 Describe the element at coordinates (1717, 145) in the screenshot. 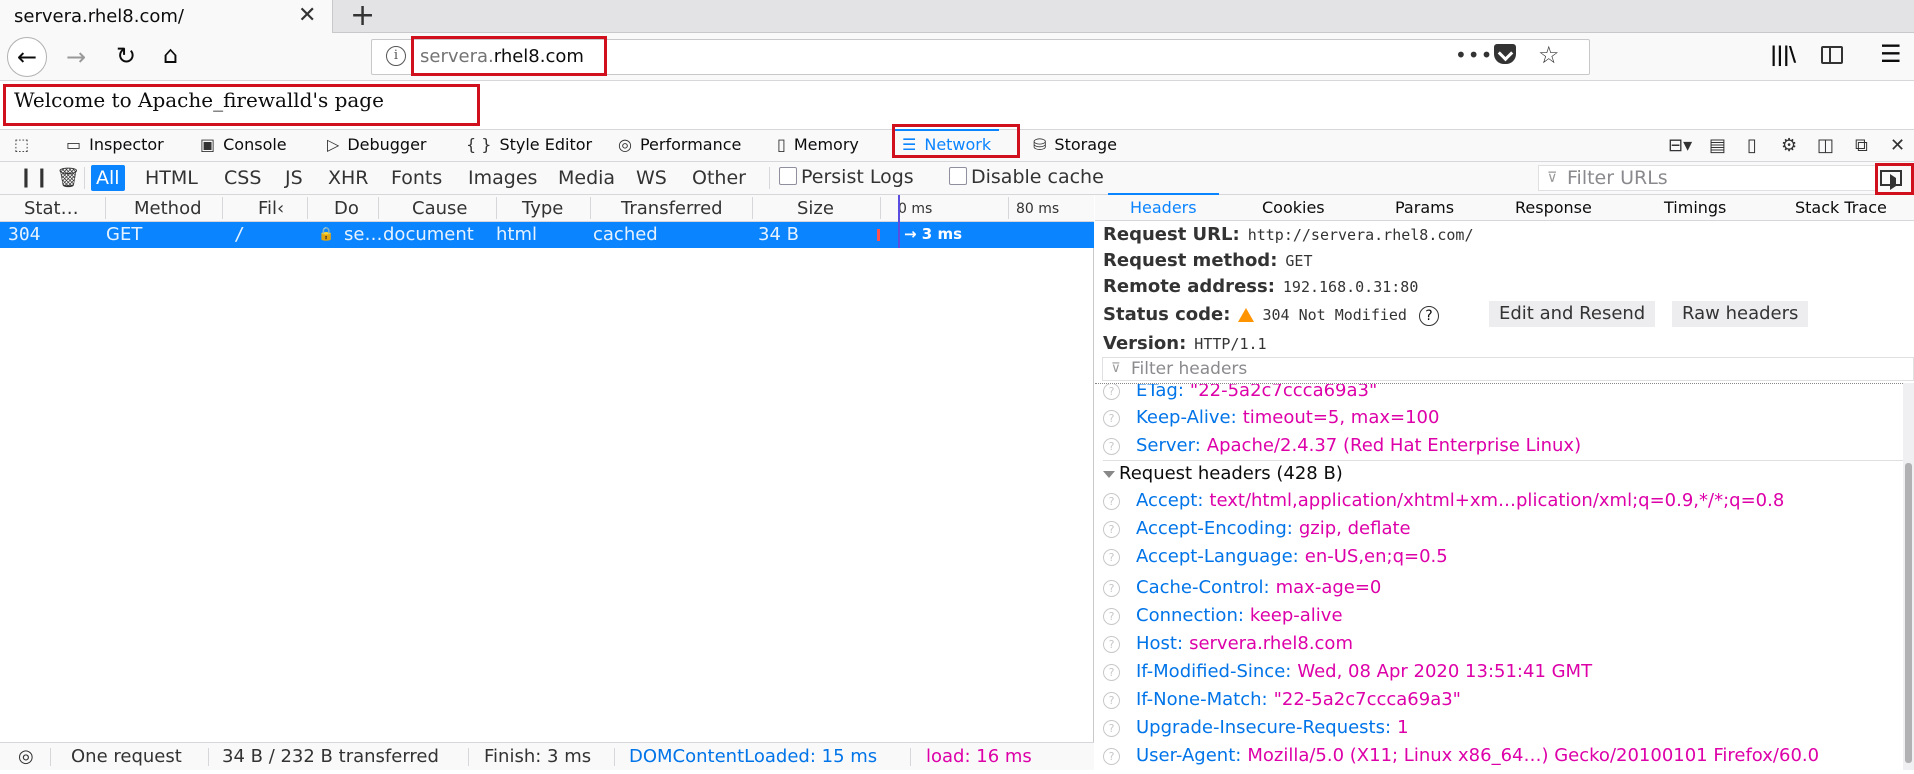

I see `screenshot-icon: ▤` at that location.